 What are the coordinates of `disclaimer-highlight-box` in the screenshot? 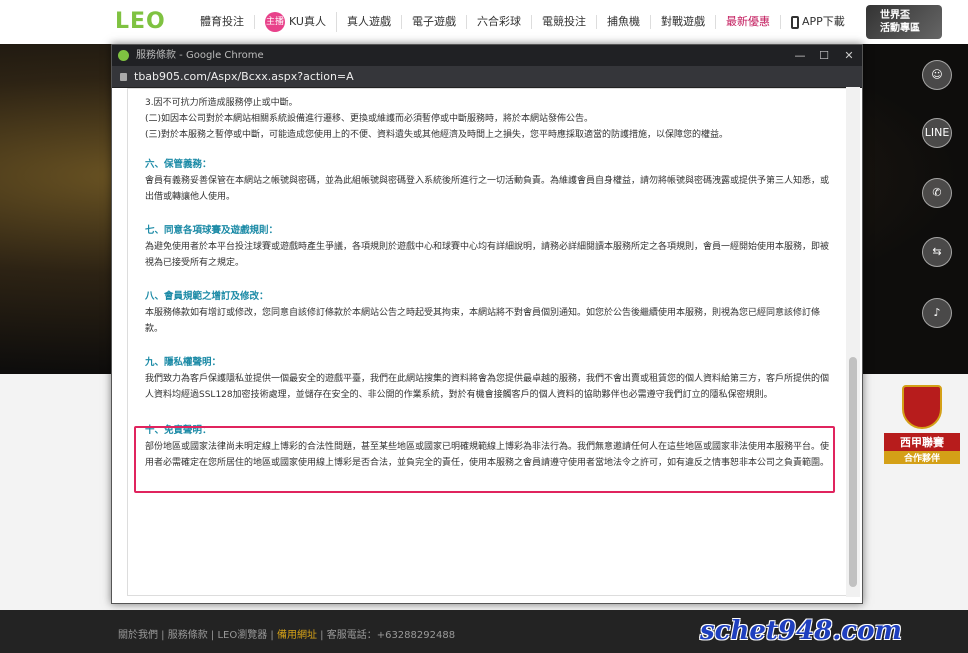 It's located at (484, 459).